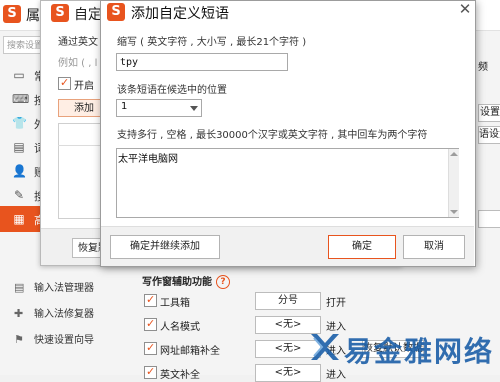 Image resolution: width=500 pixels, height=382 pixels. Describe the element at coordinates (19, 147) in the screenshot. I see `book-icon: ▤` at that location.